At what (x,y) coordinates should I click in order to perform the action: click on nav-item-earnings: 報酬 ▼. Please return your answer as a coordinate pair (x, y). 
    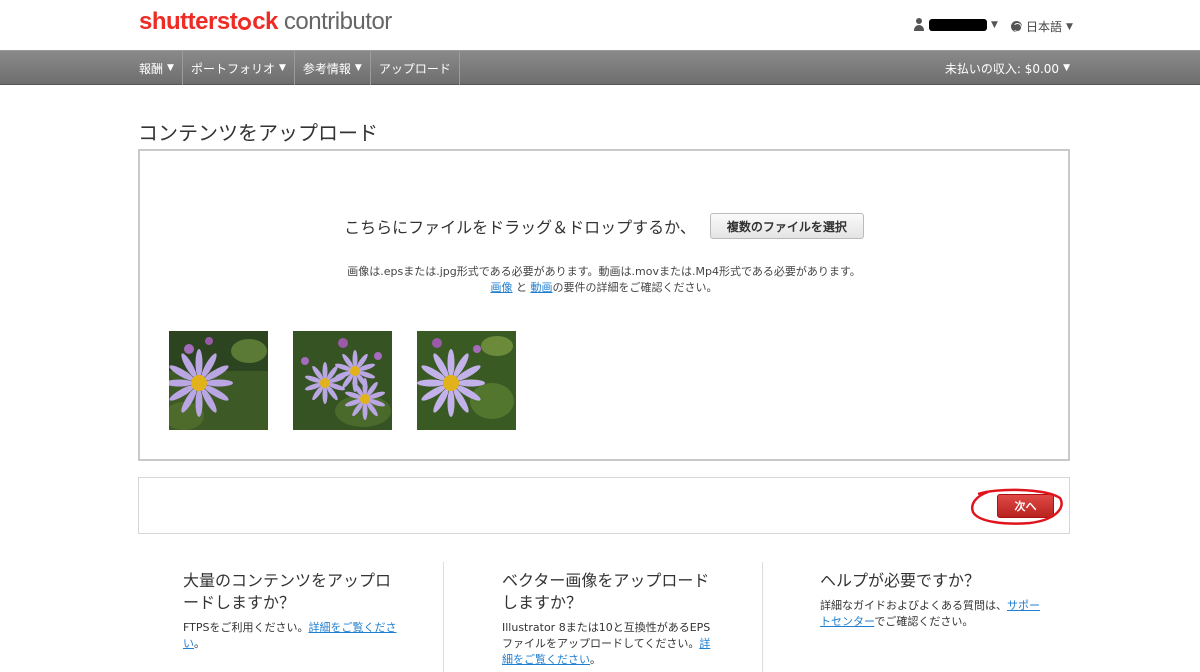
    Looking at the image, I should click on (157, 68).